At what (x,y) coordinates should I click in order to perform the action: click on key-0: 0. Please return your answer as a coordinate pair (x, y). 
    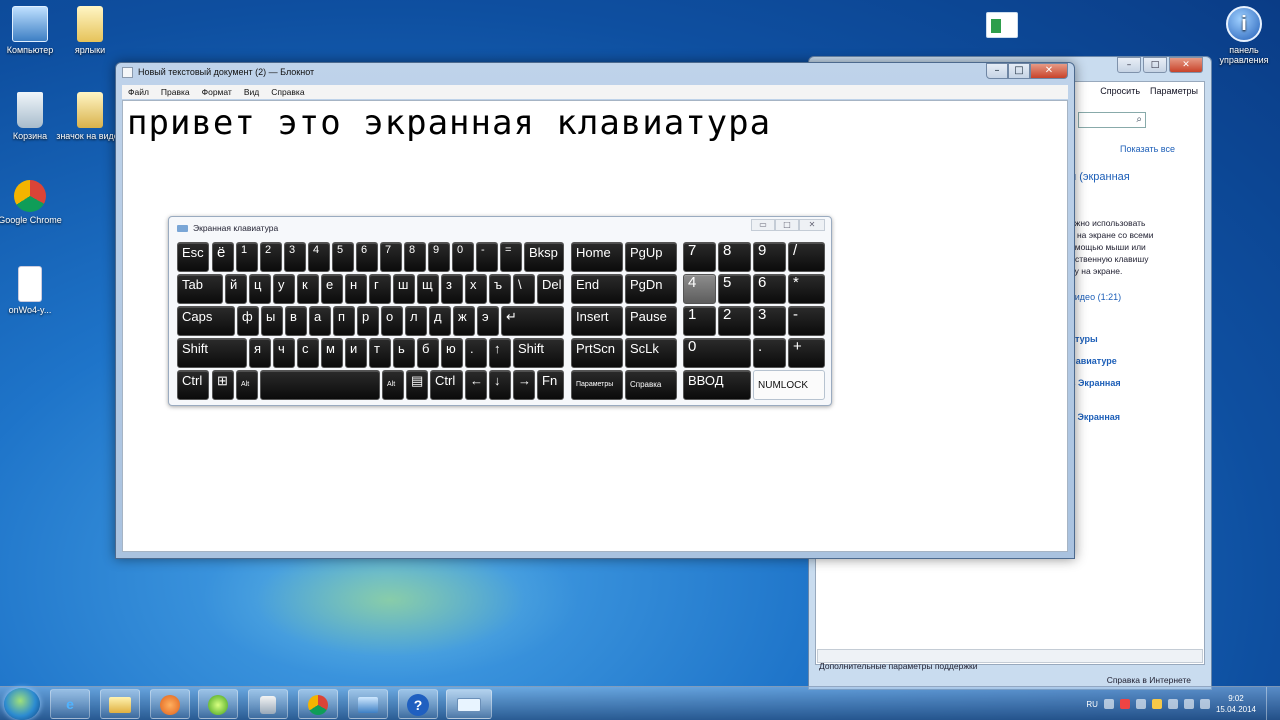
    Looking at the image, I should click on (463, 257).